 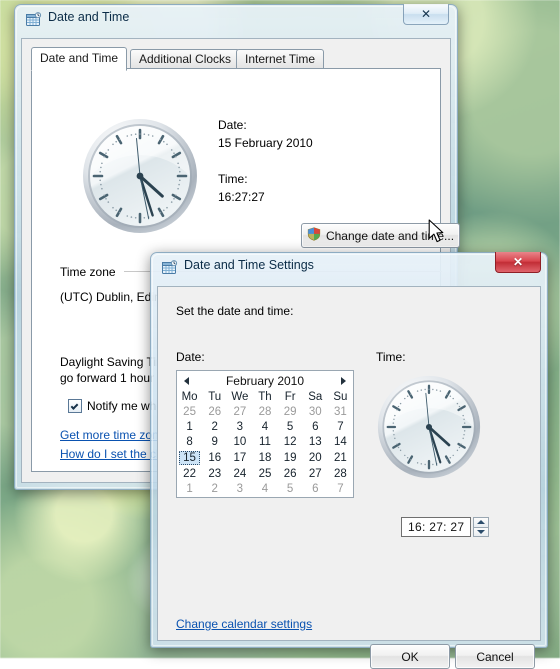 I want to click on calendar-day-5-other-month: 5, so click(x=290, y=489).